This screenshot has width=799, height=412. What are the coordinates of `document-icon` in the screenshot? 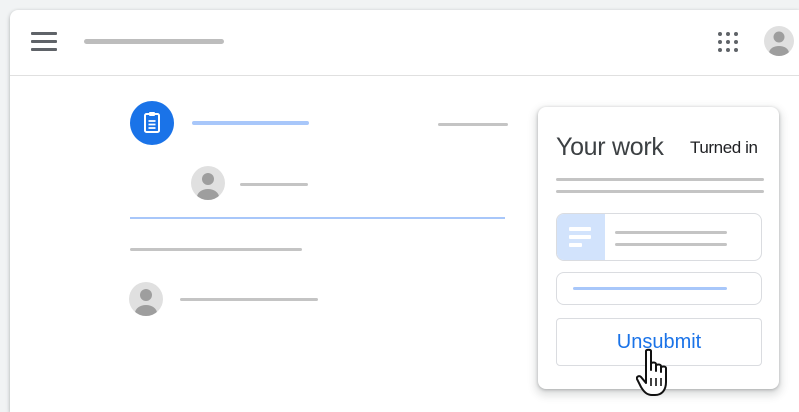 It's located at (581, 237).